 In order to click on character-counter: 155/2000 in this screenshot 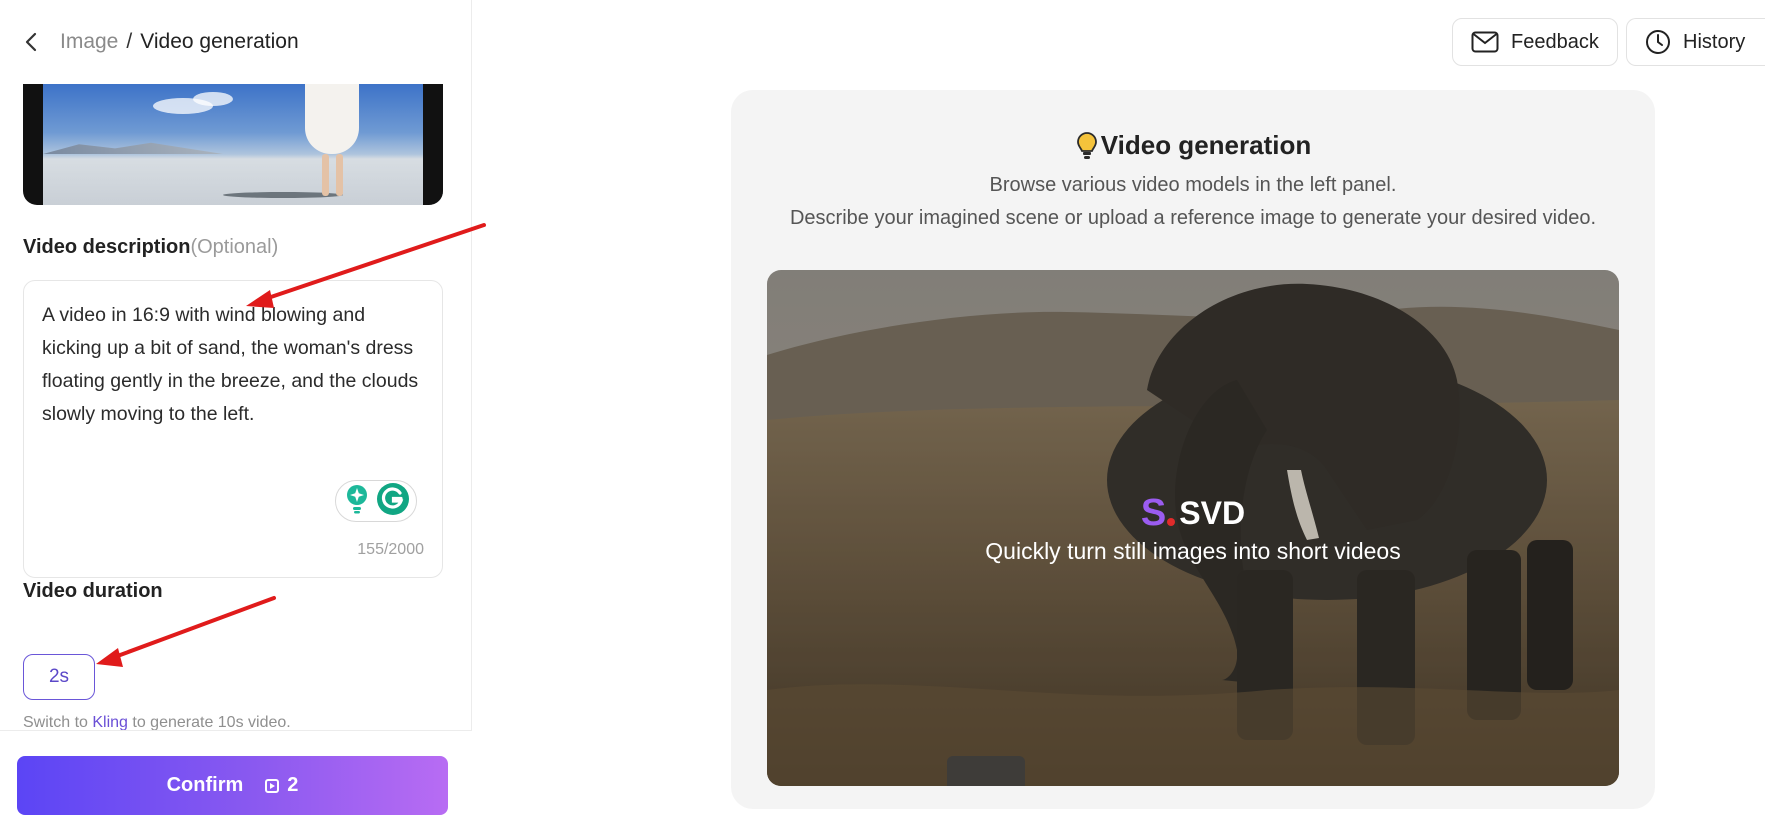, I will do `click(390, 549)`.